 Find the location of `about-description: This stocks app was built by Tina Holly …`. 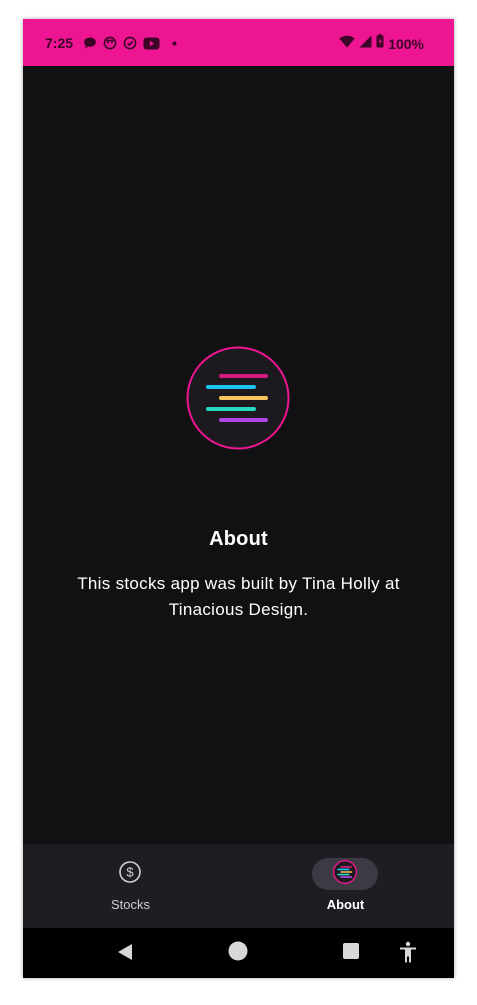

about-description: This stocks app was built by Tina Holly … is located at coordinates (238, 596).